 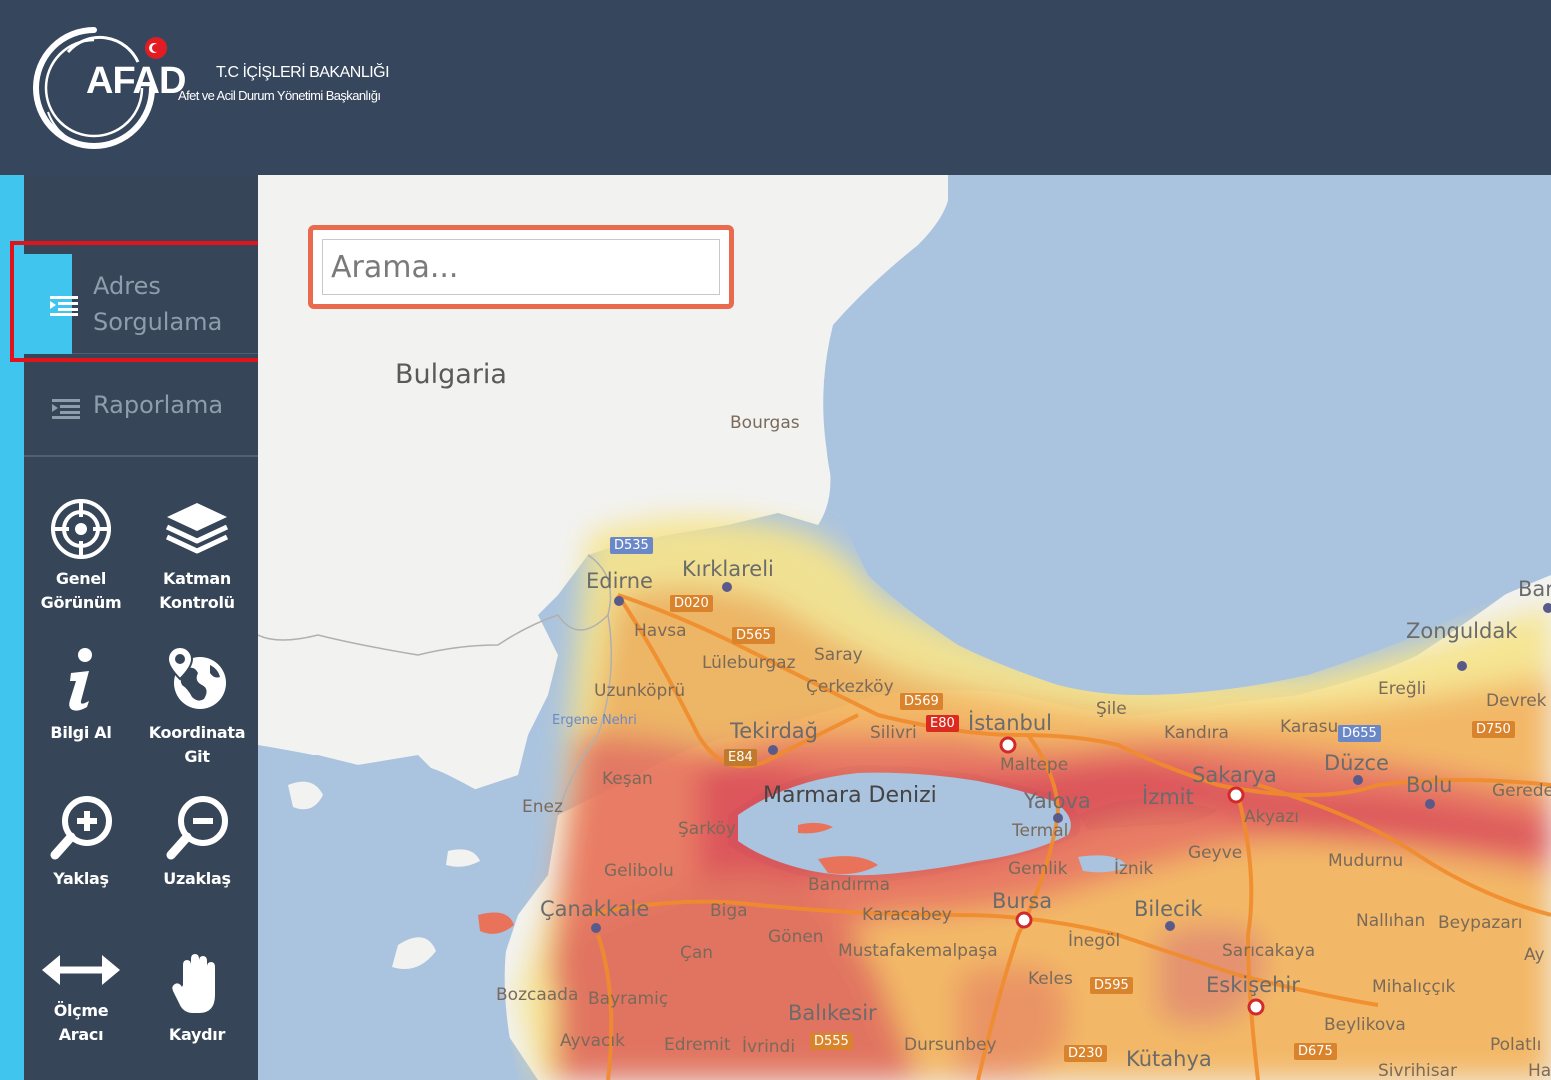 I want to click on map-label-city: Mudurnu, so click(x=1366, y=861).